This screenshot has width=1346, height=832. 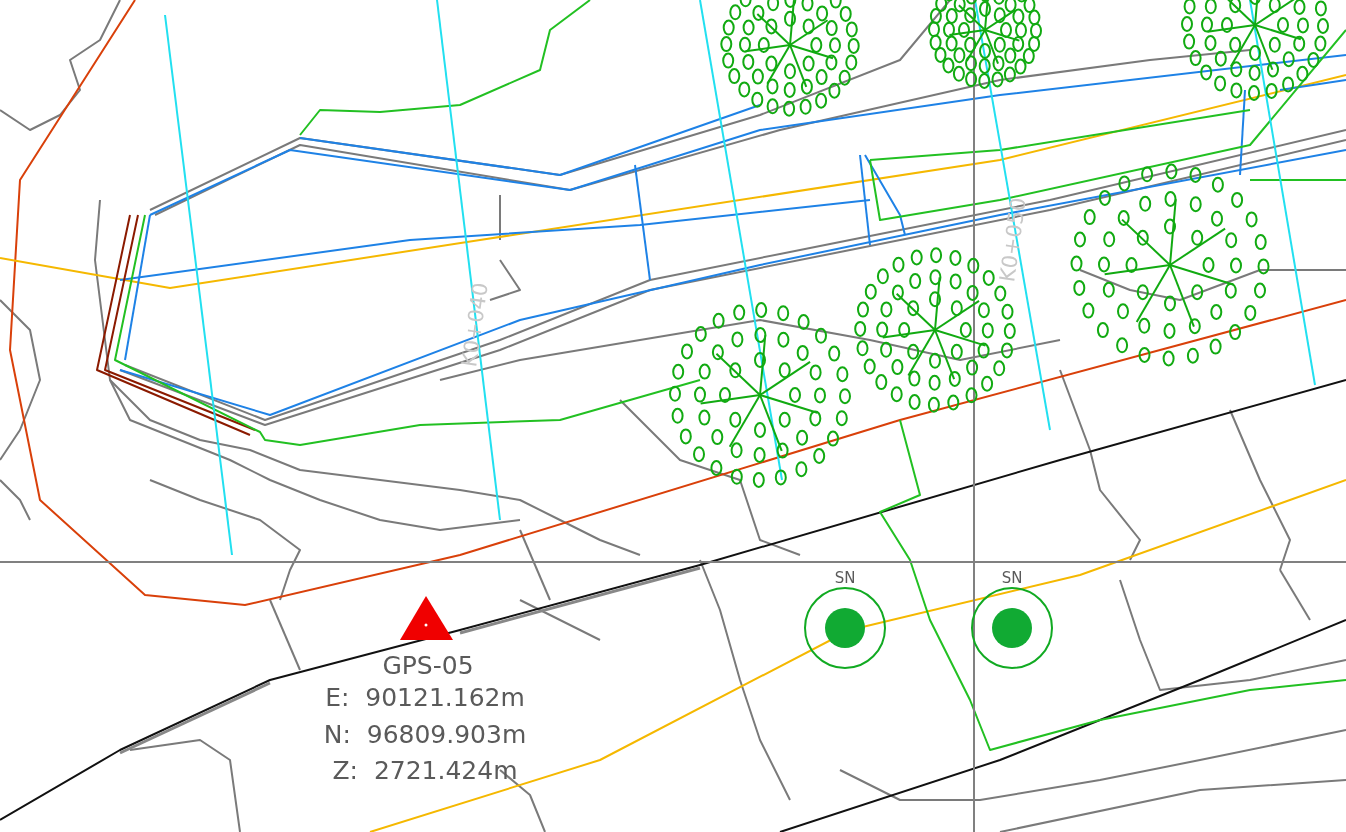 I want to click on gps-coordinate: E: 90121.162m, so click(x=425, y=697).